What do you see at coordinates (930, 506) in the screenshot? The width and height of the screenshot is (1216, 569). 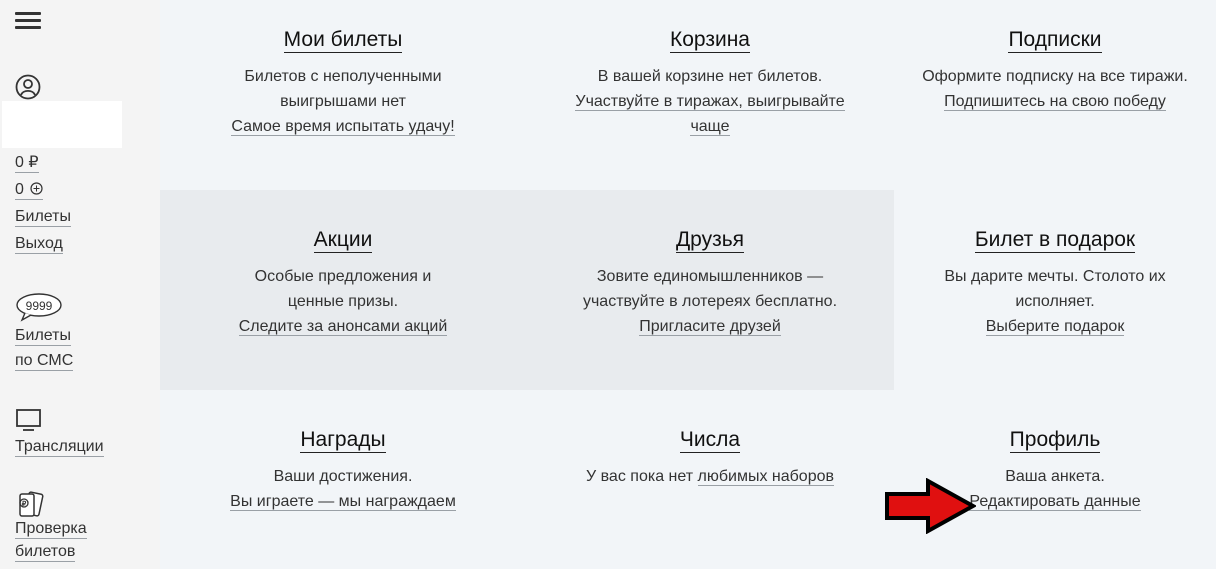 I see `red-arrow-icon` at bounding box center [930, 506].